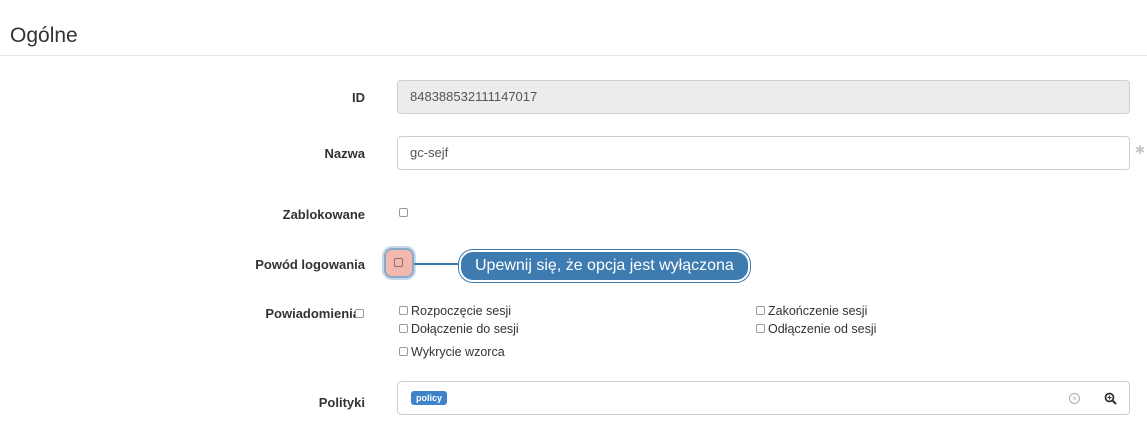 This screenshot has width=1147, height=430. What do you see at coordinates (312, 313) in the screenshot?
I see `notifications-label: Powiadomienia` at bounding box center [312, 313].